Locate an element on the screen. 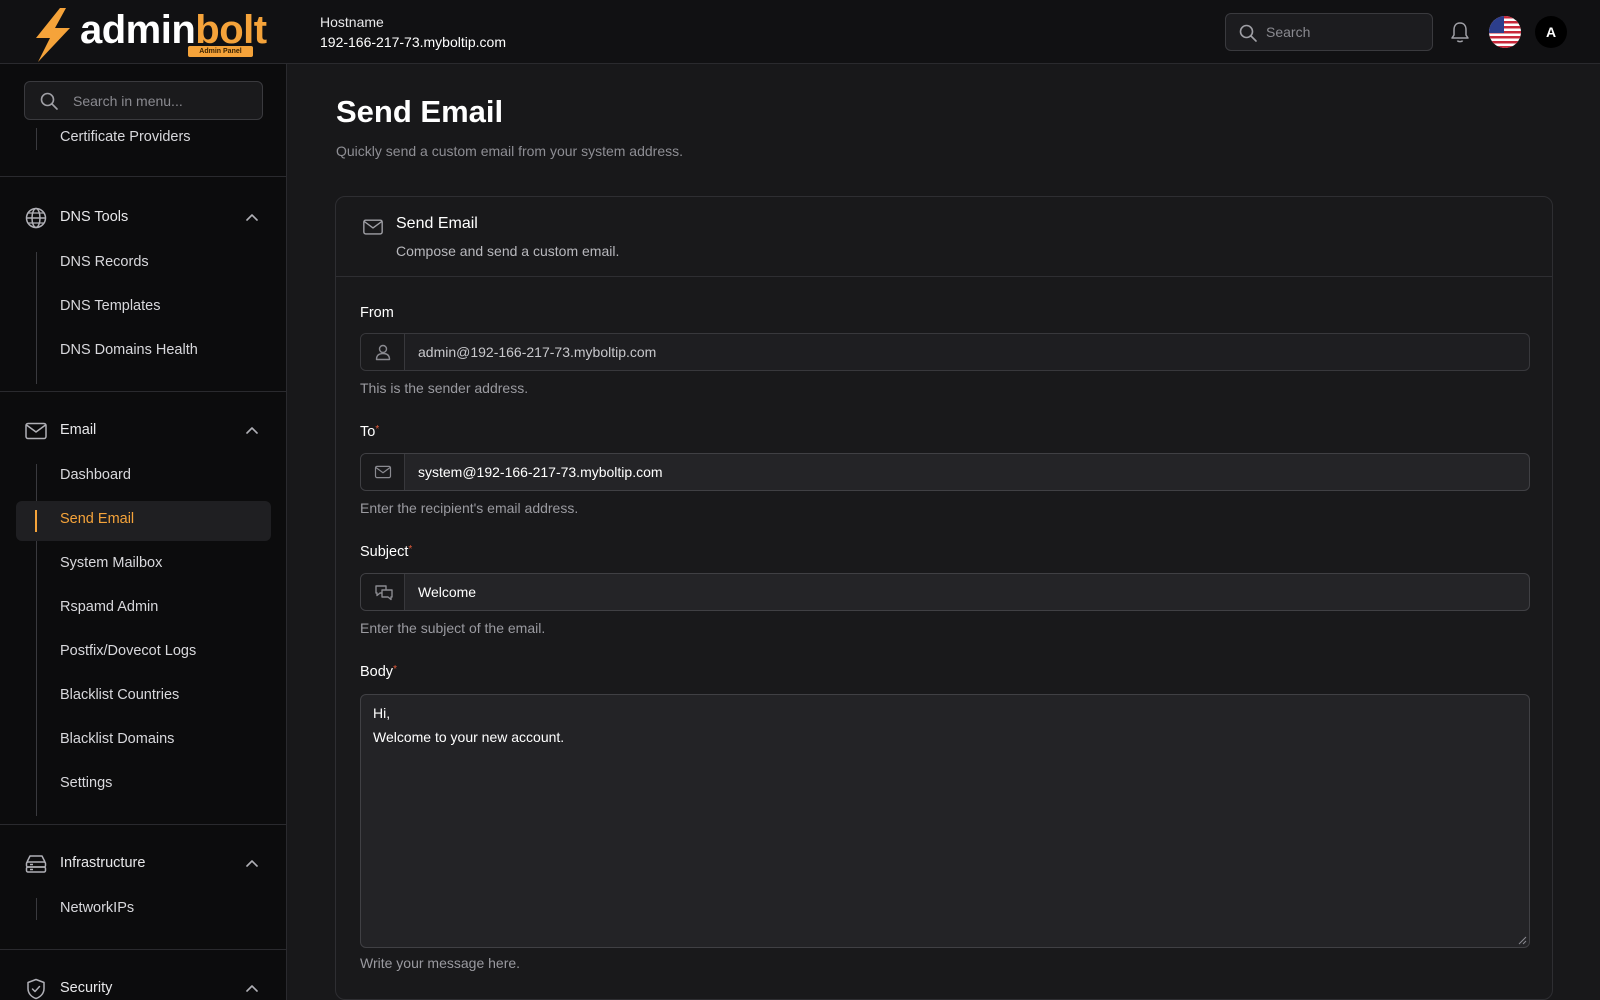  to-label-text: To is located at coordinates (368, 432).